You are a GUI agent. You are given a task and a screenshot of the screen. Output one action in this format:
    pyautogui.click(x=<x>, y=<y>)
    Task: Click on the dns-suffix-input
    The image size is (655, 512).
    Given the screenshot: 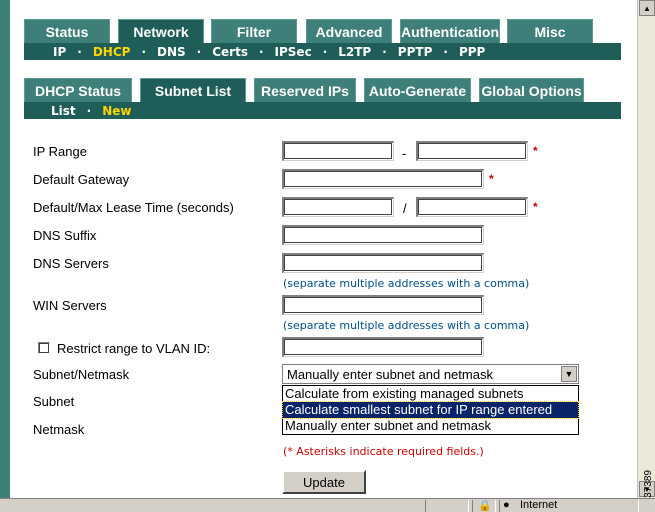 What is the action you would take?
    pyautogui.click(x=383, y=235)
    